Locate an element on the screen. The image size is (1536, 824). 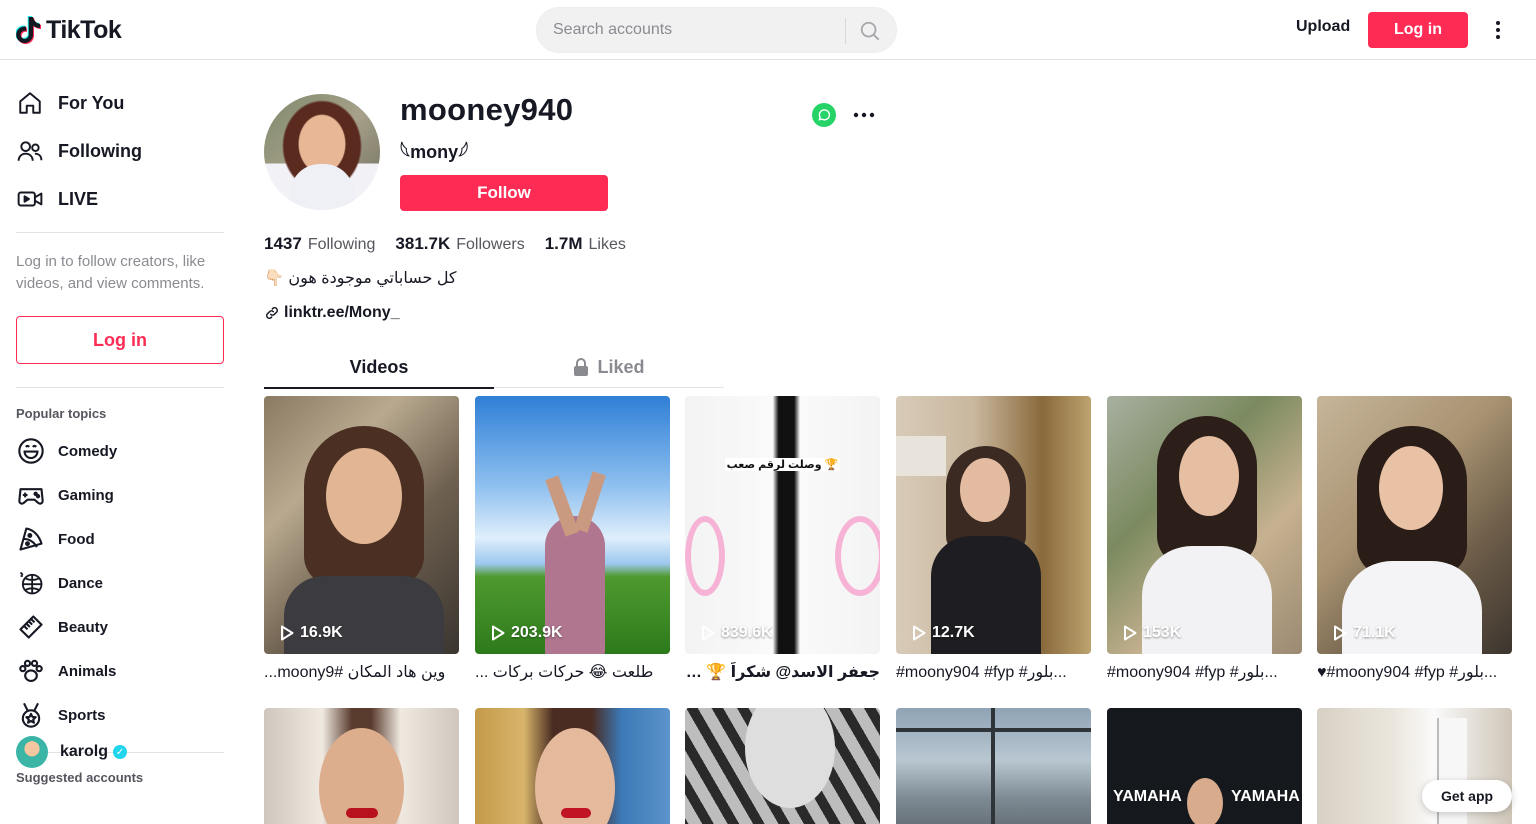
view-count: 16.9K is located at coordinates (311, 633).